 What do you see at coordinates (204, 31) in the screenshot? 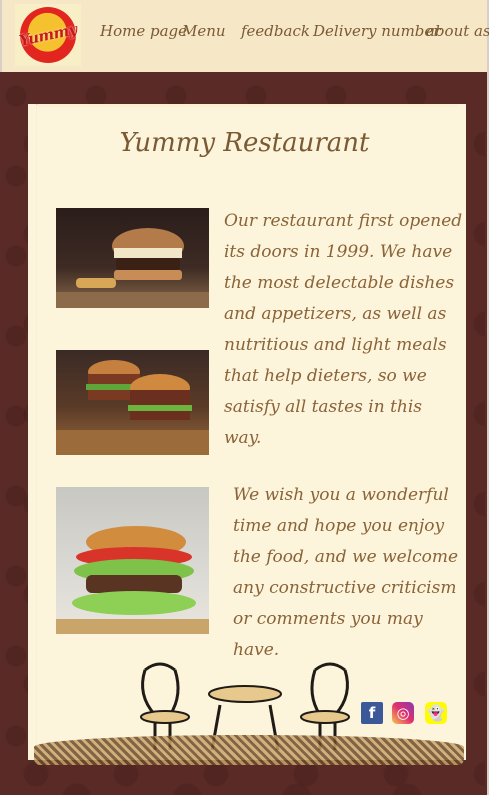
I see `nav-menu: Menu` at bounding box center [204, 31].